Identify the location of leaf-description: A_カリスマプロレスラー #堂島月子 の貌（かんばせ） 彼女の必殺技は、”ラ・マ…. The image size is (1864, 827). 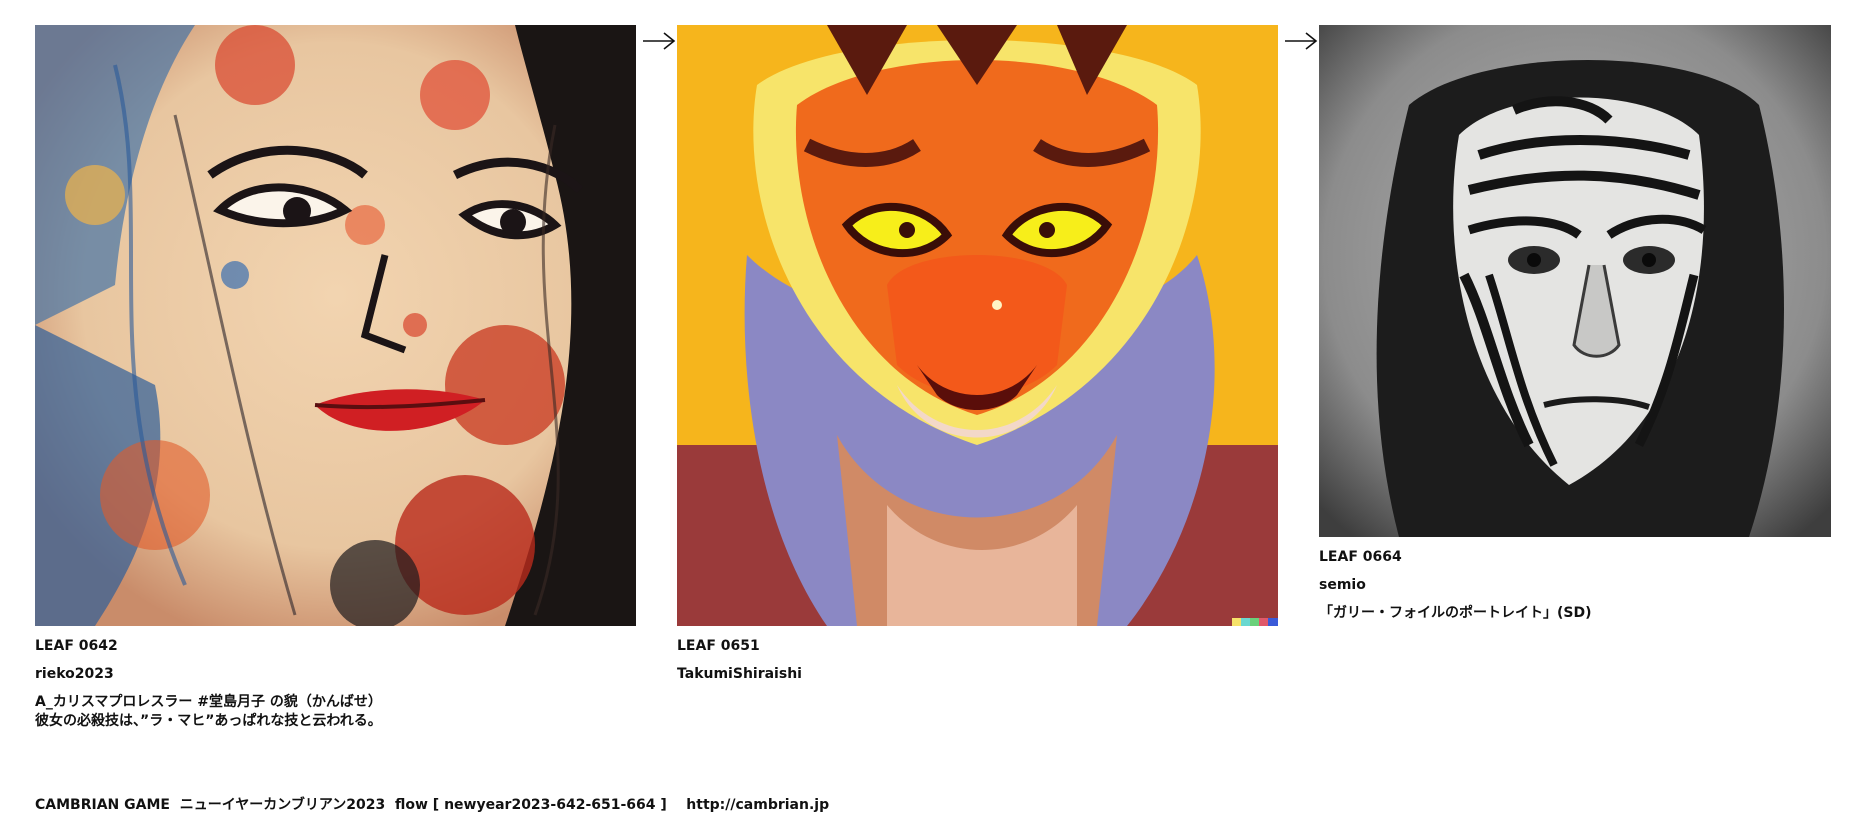
(208, 711).